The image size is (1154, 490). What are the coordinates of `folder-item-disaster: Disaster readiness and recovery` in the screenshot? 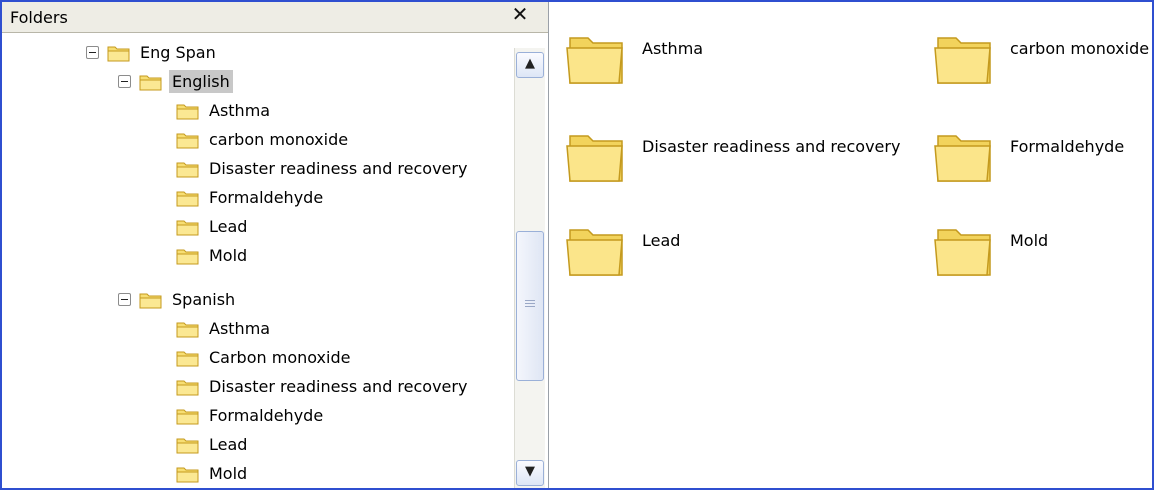 It's located at (732, 156).